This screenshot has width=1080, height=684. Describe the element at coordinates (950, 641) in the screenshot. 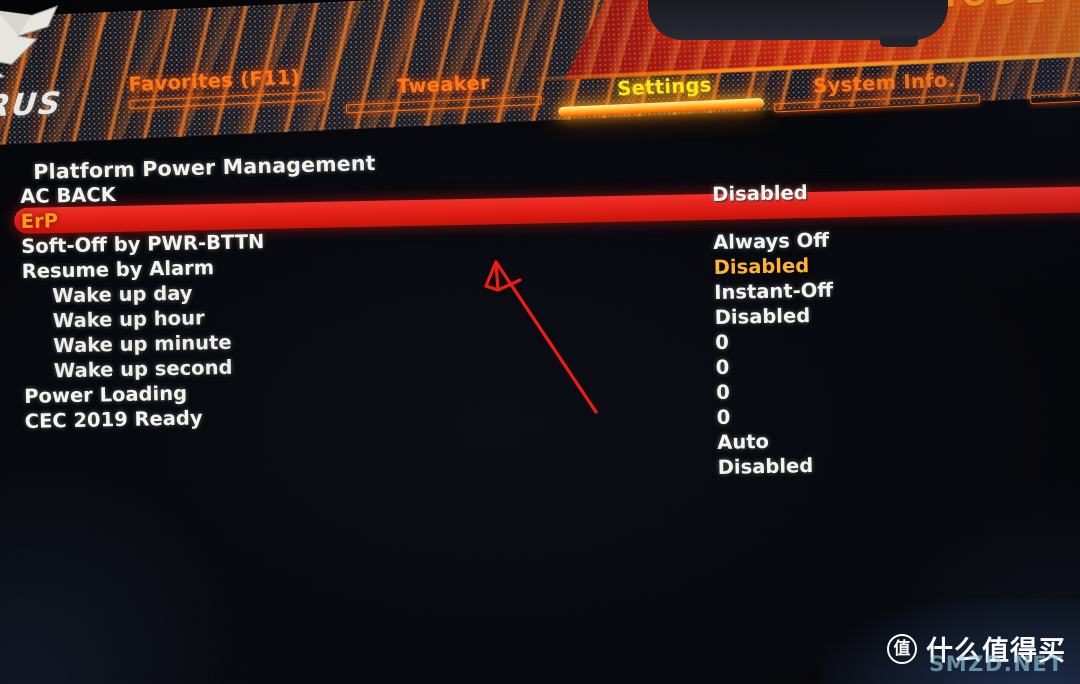

I see `smzdm-watermark: 值 什么值得买 SMZD.NET` at that location.